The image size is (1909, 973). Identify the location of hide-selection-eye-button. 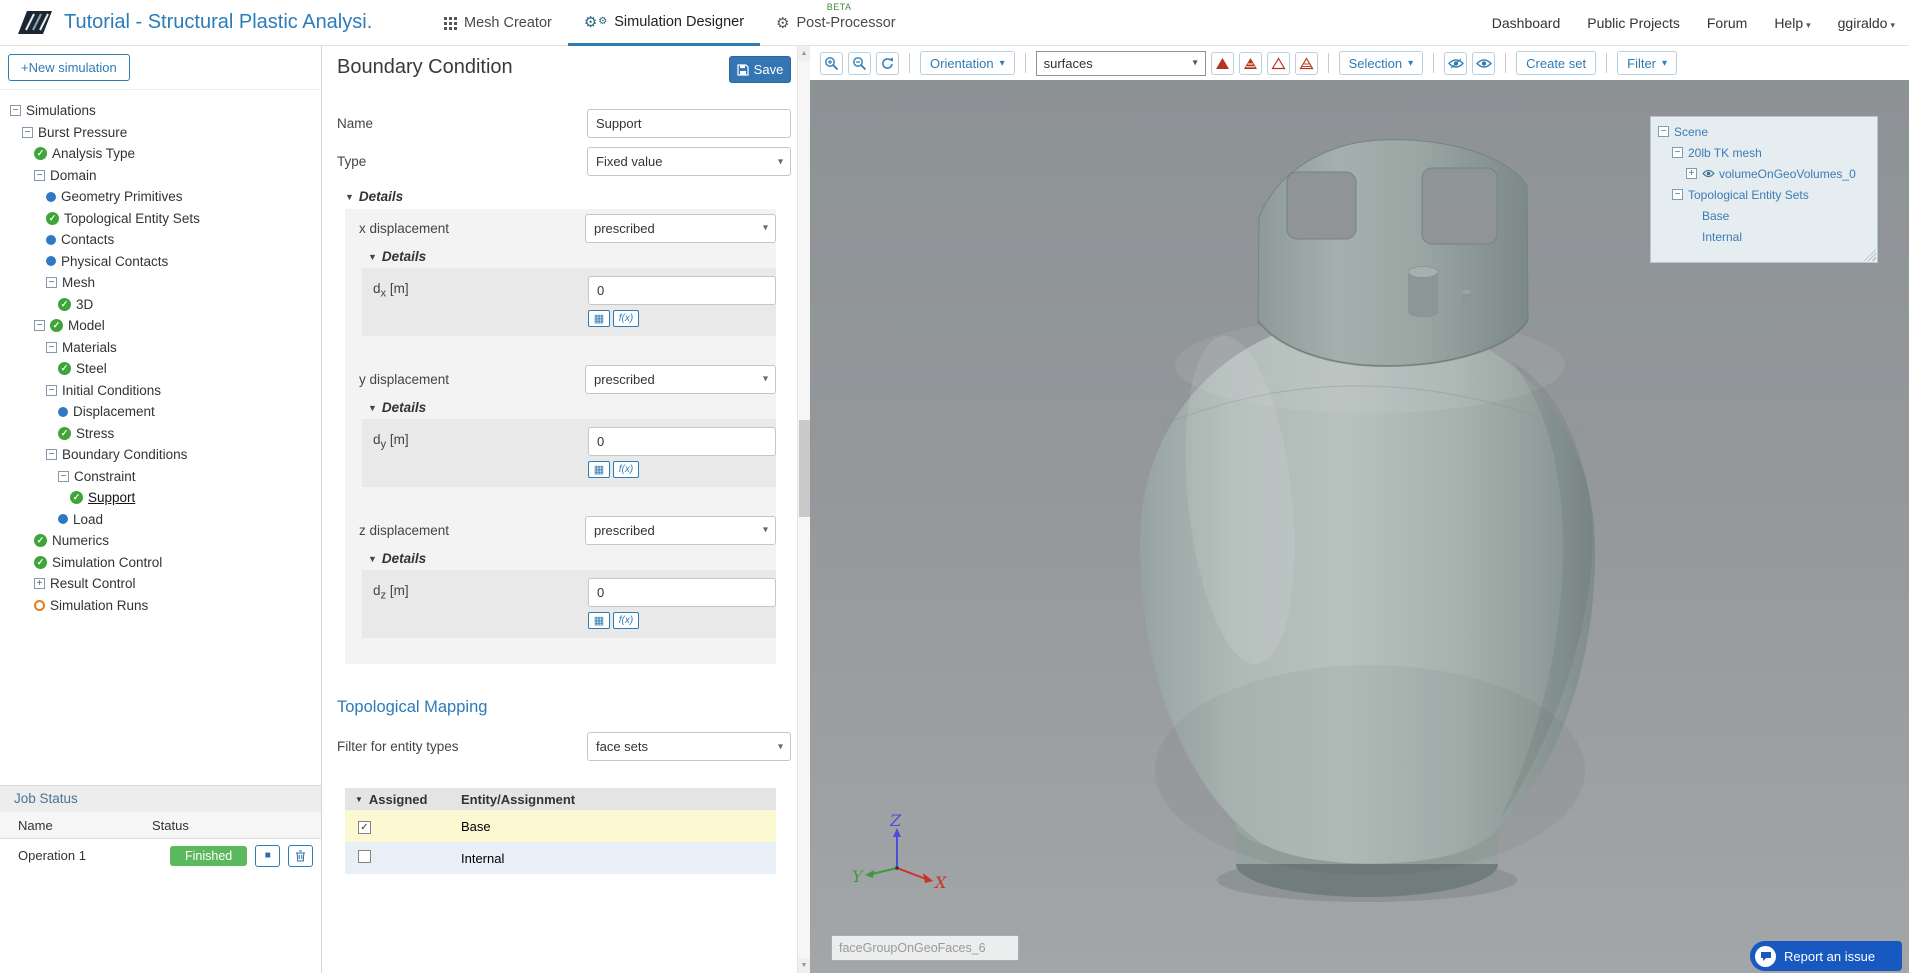
(1456, 63).